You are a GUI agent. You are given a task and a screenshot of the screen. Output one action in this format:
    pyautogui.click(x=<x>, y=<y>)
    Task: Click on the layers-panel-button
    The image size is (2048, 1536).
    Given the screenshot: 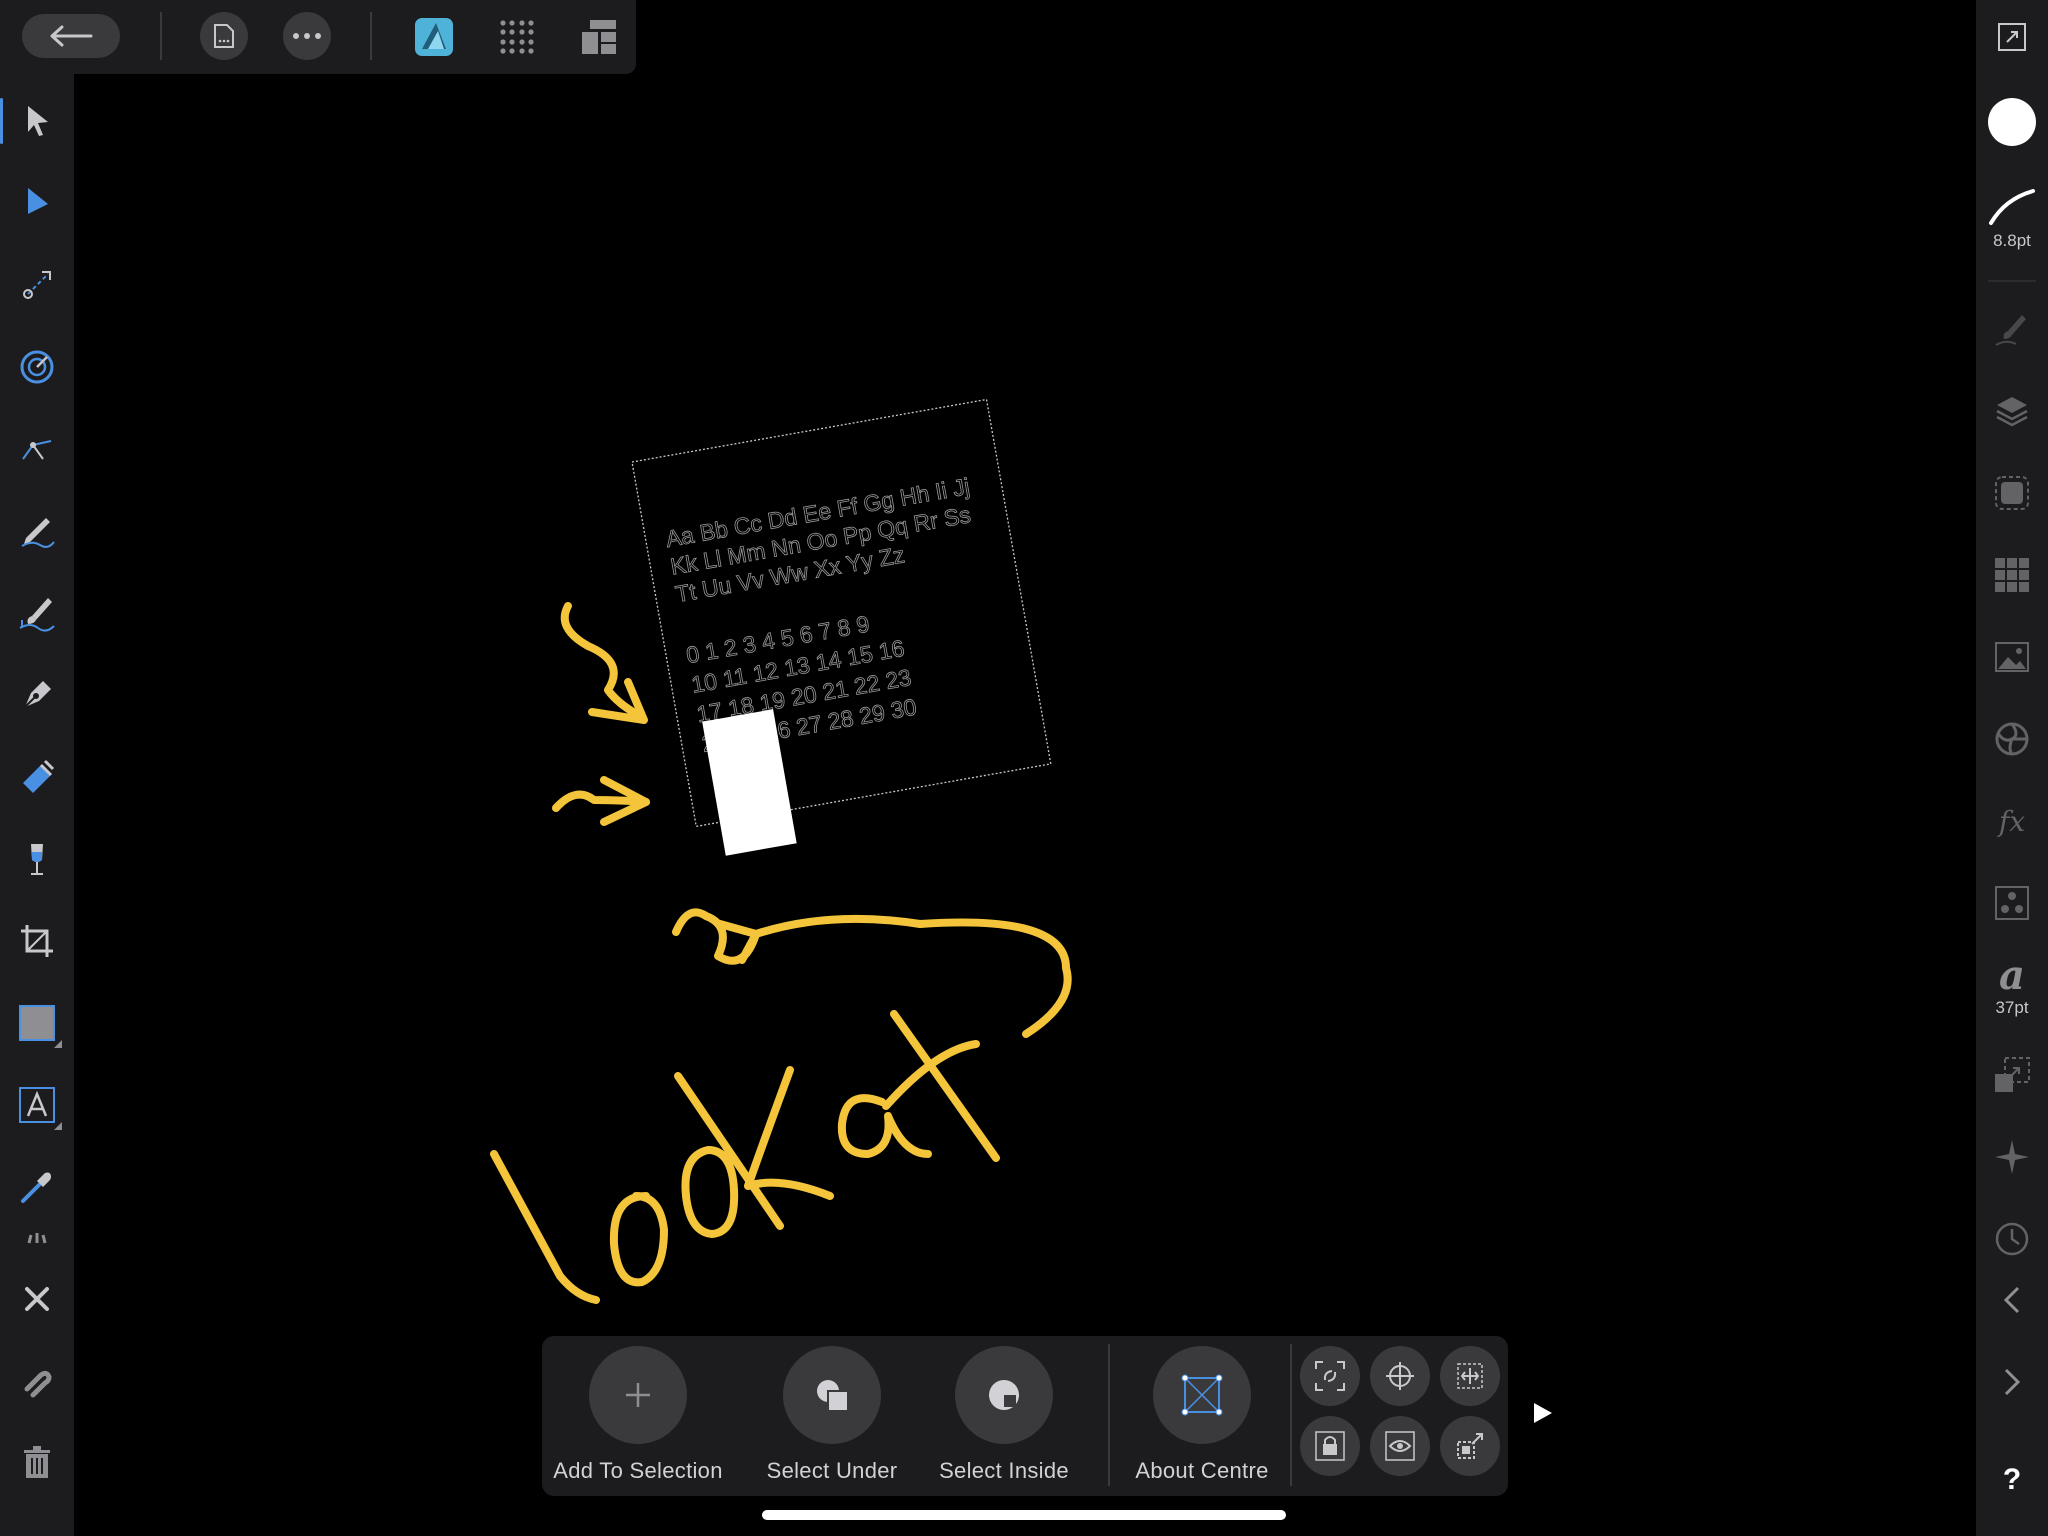 What is the action you would take?
    pyautogui.click(x=2012, y=411)
    